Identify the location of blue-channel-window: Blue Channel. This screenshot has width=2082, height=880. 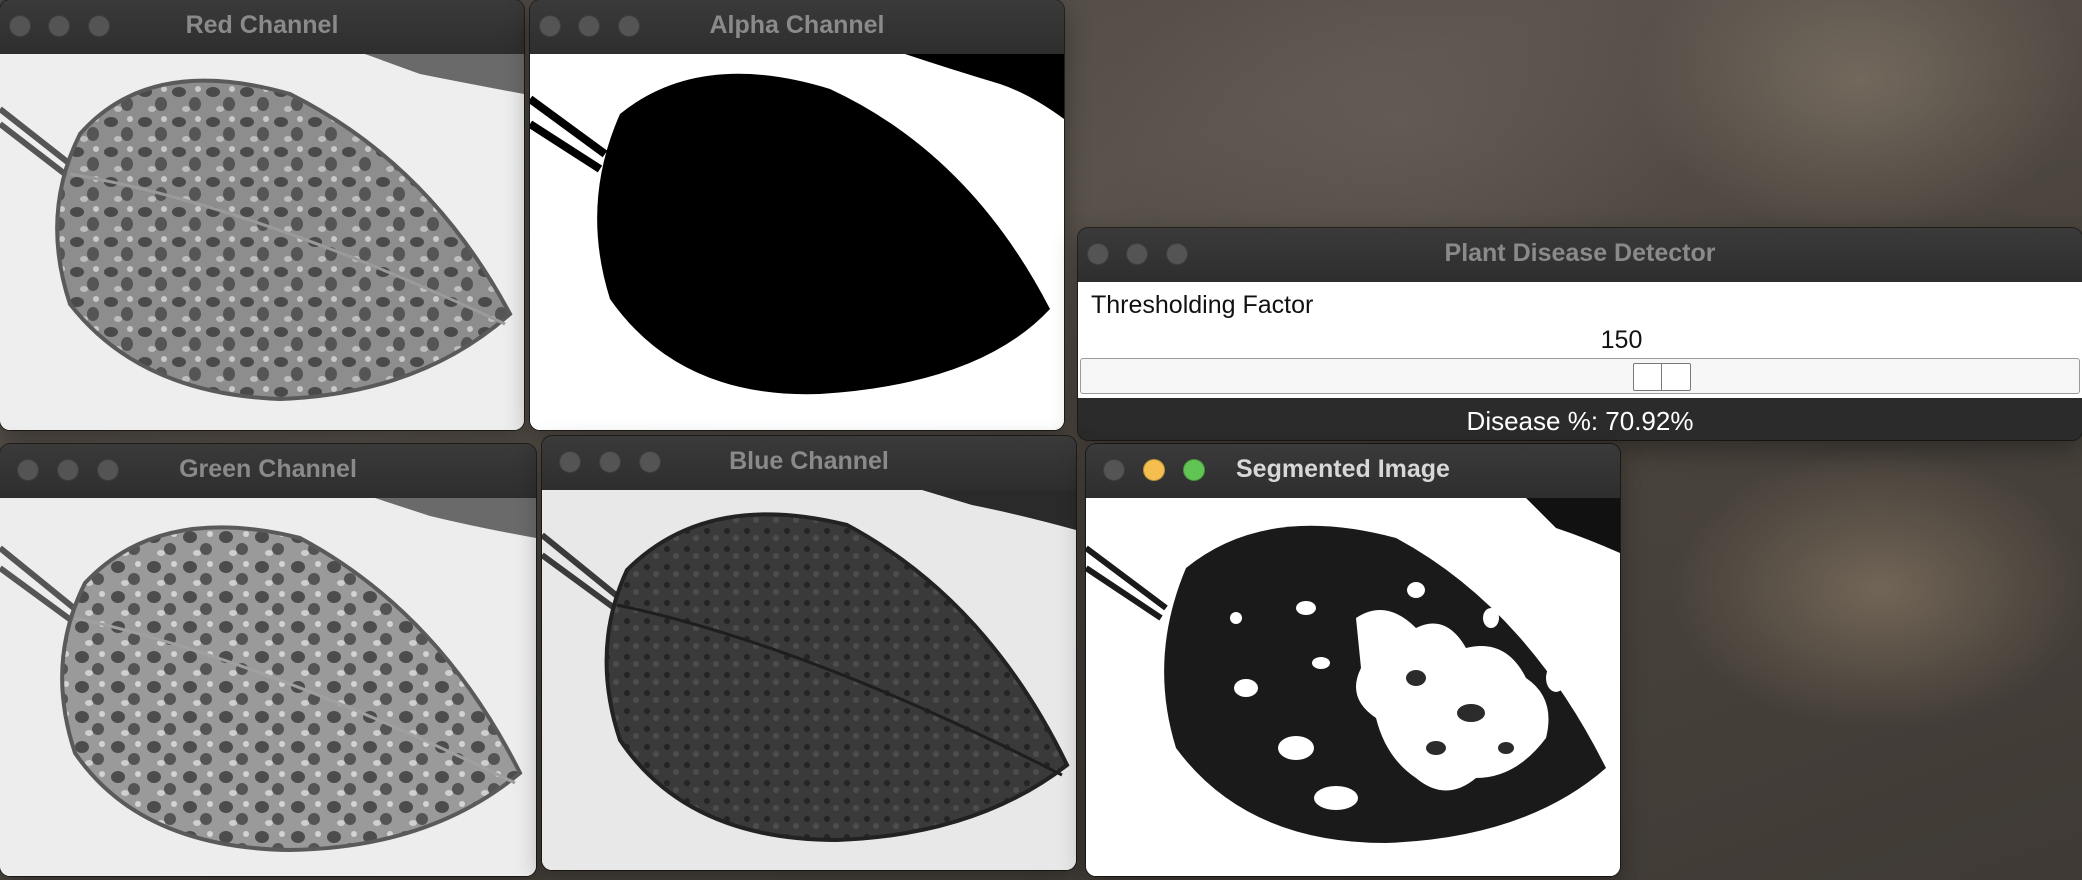
(809, 653).